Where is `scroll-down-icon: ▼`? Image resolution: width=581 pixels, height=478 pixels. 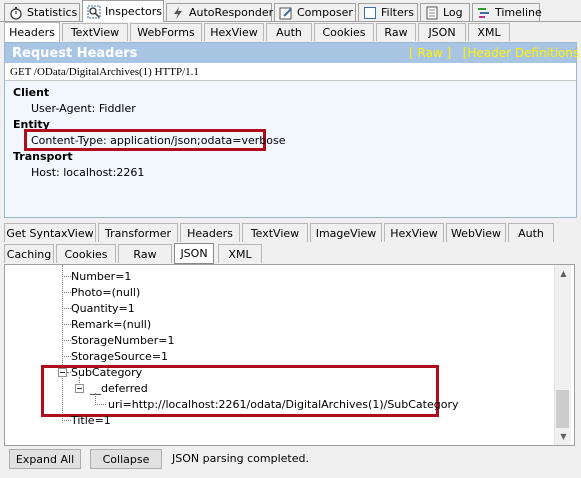
scroll-down-icon: ▼ is located at coordinates (563, 436).